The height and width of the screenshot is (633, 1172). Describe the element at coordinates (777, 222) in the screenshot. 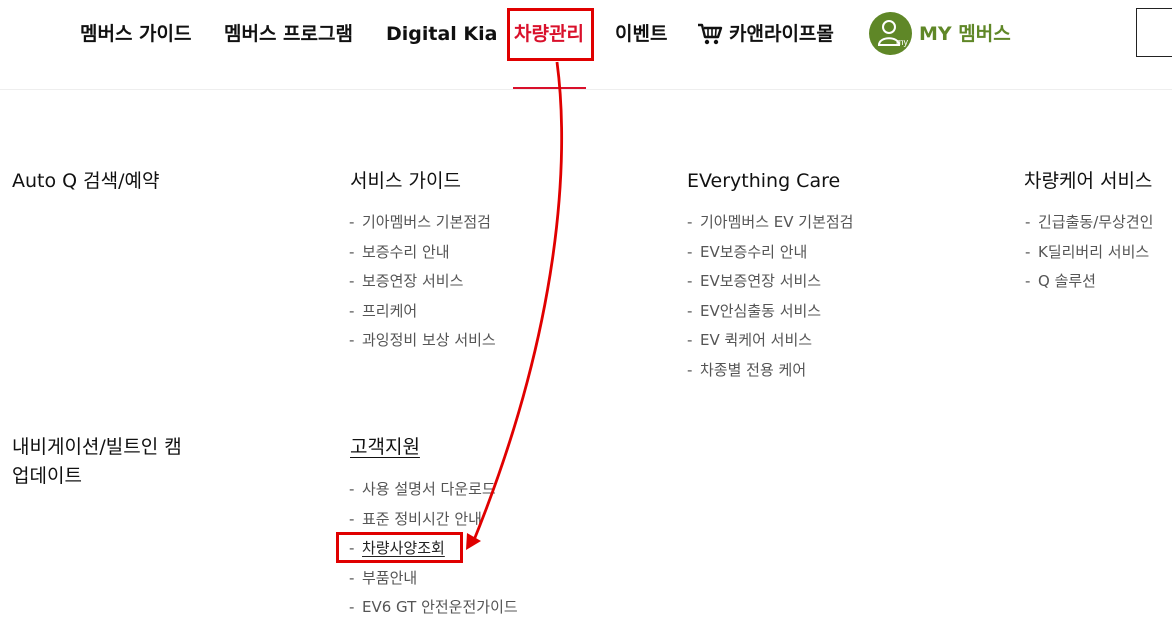

I see `list-item-label: 기아멤버스 EV 기본점검` at that location.